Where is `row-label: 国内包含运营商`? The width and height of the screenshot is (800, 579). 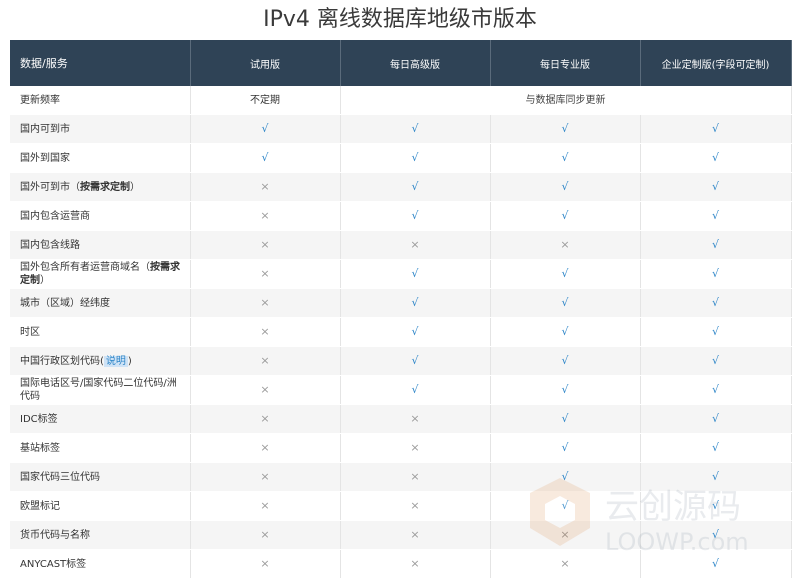
row-label: 国内包含运营商 is located at coordinates (100, 216).